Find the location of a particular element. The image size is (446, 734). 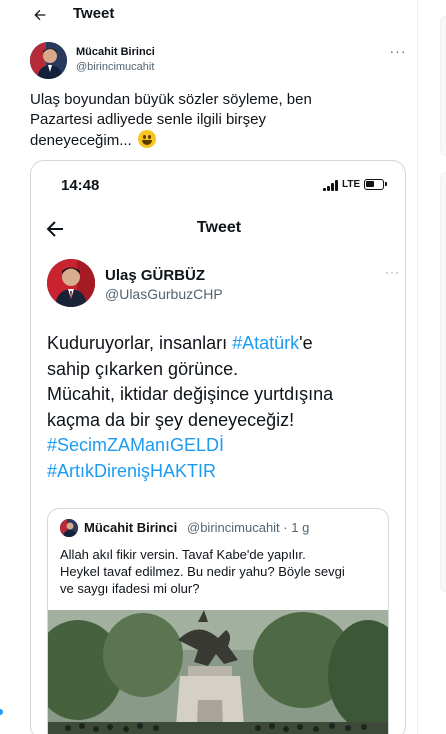

author-name: Mücahit Birinci is located at coordinates (115, 52).